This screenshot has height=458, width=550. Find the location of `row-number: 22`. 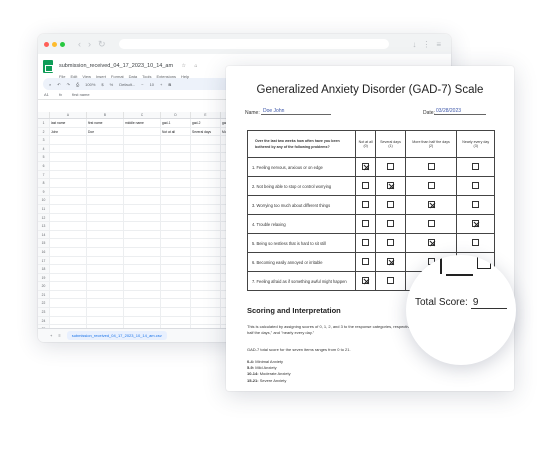

row-number: 22 is located at coordinates (44, 303).